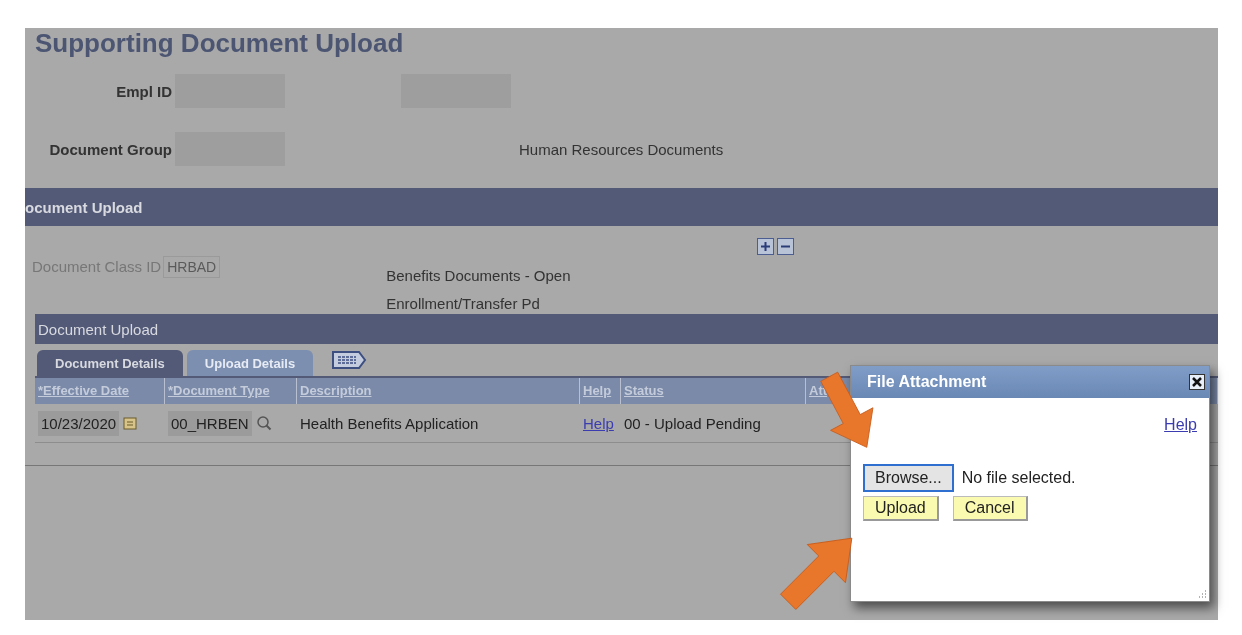  I want to click on view-all-icon, so click(349, 360).